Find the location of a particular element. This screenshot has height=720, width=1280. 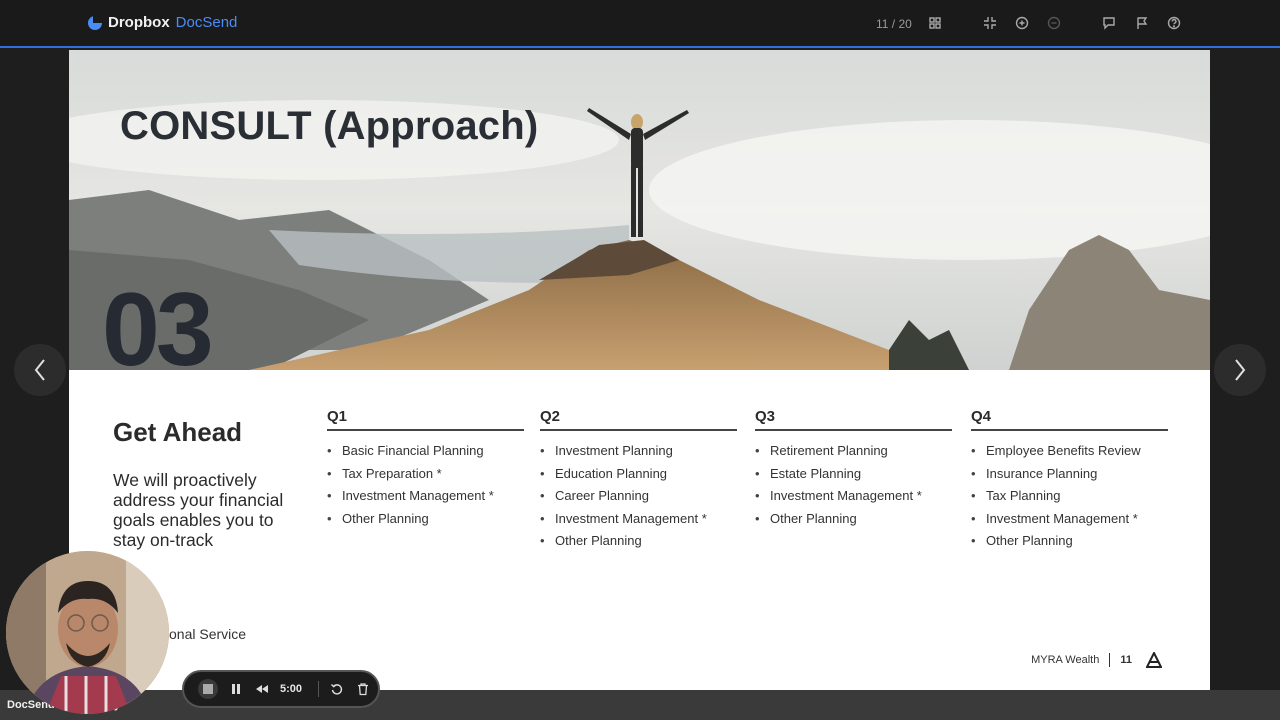

grid-icon is located at coordinates (935, 23).